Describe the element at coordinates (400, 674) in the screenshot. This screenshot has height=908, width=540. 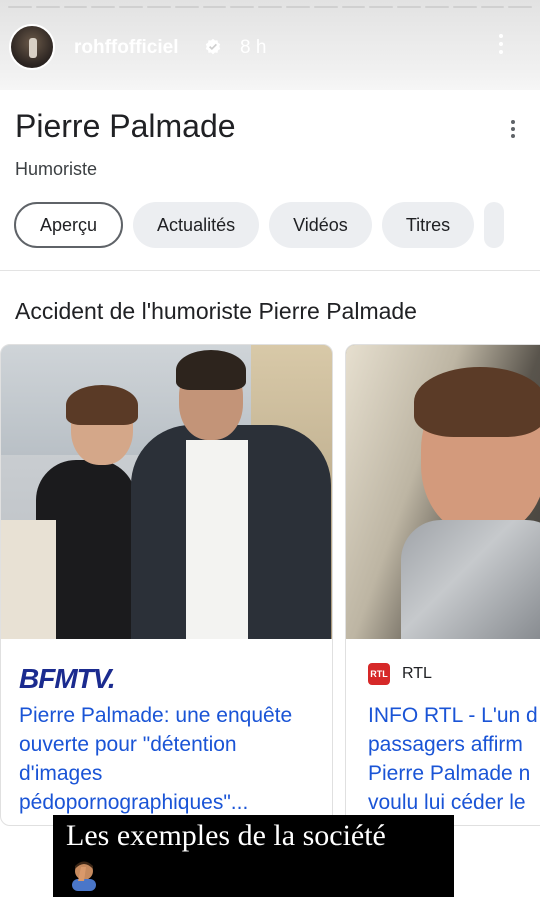
I see `source-rtl: RTL RTL` at that location.